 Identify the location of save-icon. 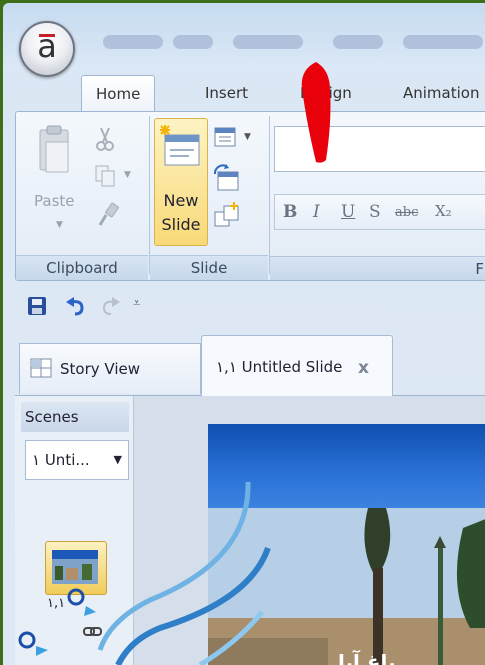
(37, 306).